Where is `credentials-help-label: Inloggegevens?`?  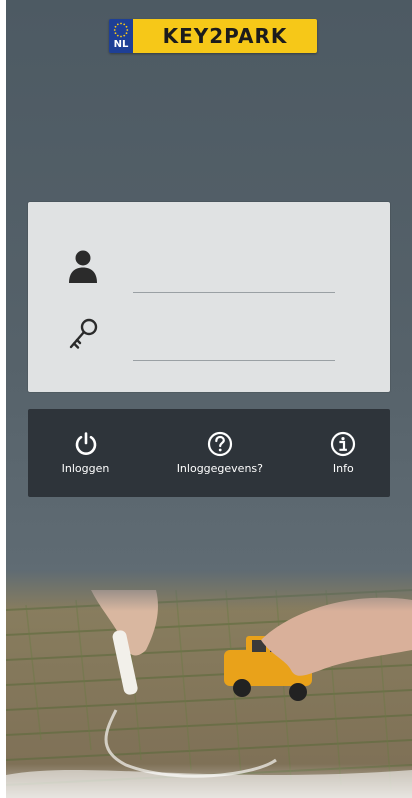
credentials-help-label: Inloggegevens? is located at coordinates (219, 468).